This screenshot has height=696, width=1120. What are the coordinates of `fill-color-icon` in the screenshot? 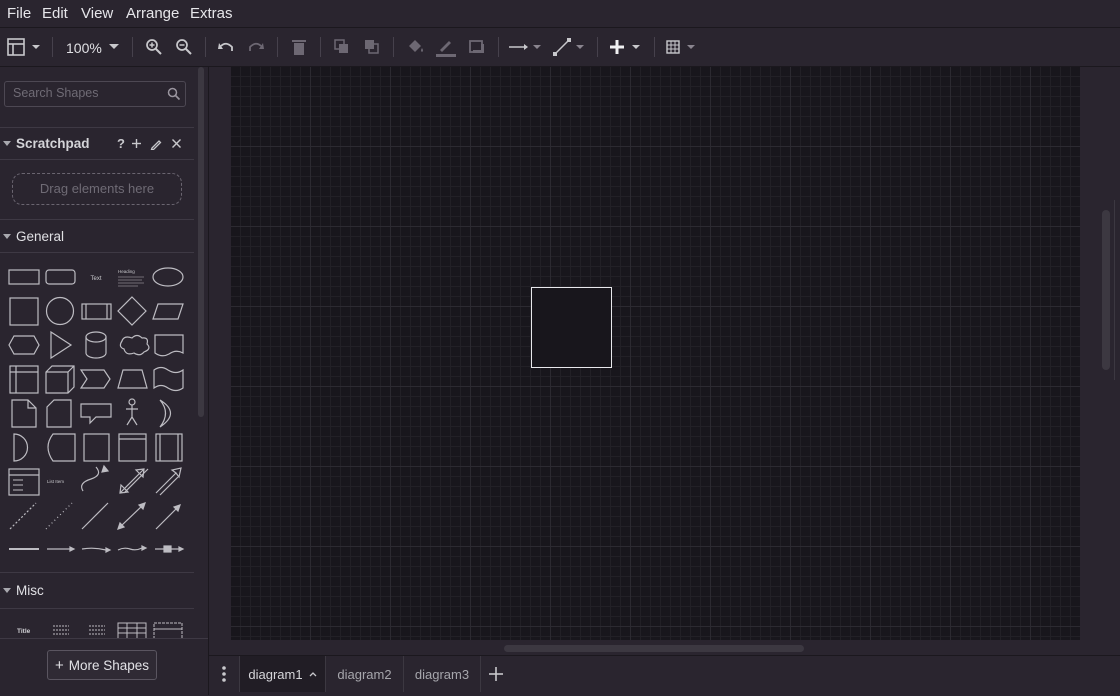 It's located at (416, 46).